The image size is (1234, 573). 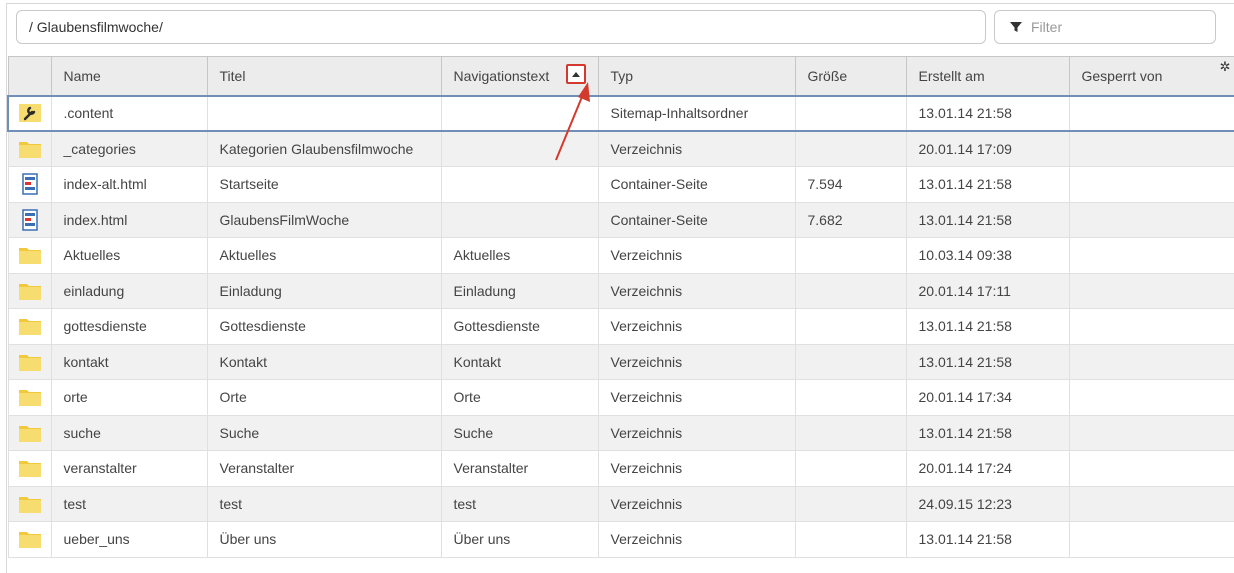 What do you see at coordinates (519, 539) in the screenshot?
I see `cell-nav: Über uns` at bounding box center [519, 539].